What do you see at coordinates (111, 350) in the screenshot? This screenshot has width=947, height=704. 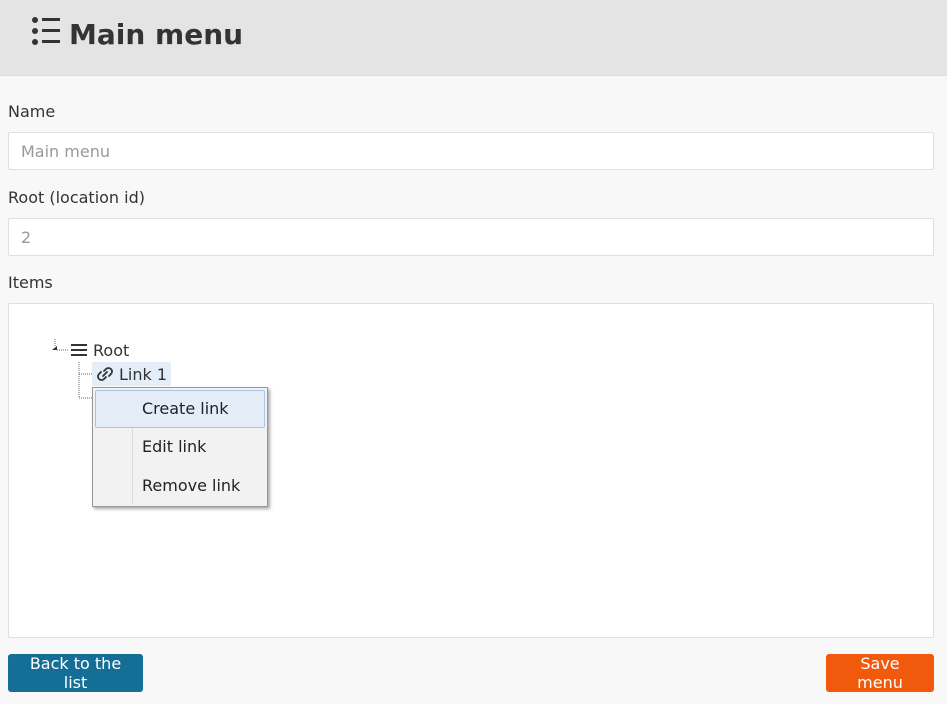 I see `tree-node-root-label: Root` at bounding box center [111, 350].